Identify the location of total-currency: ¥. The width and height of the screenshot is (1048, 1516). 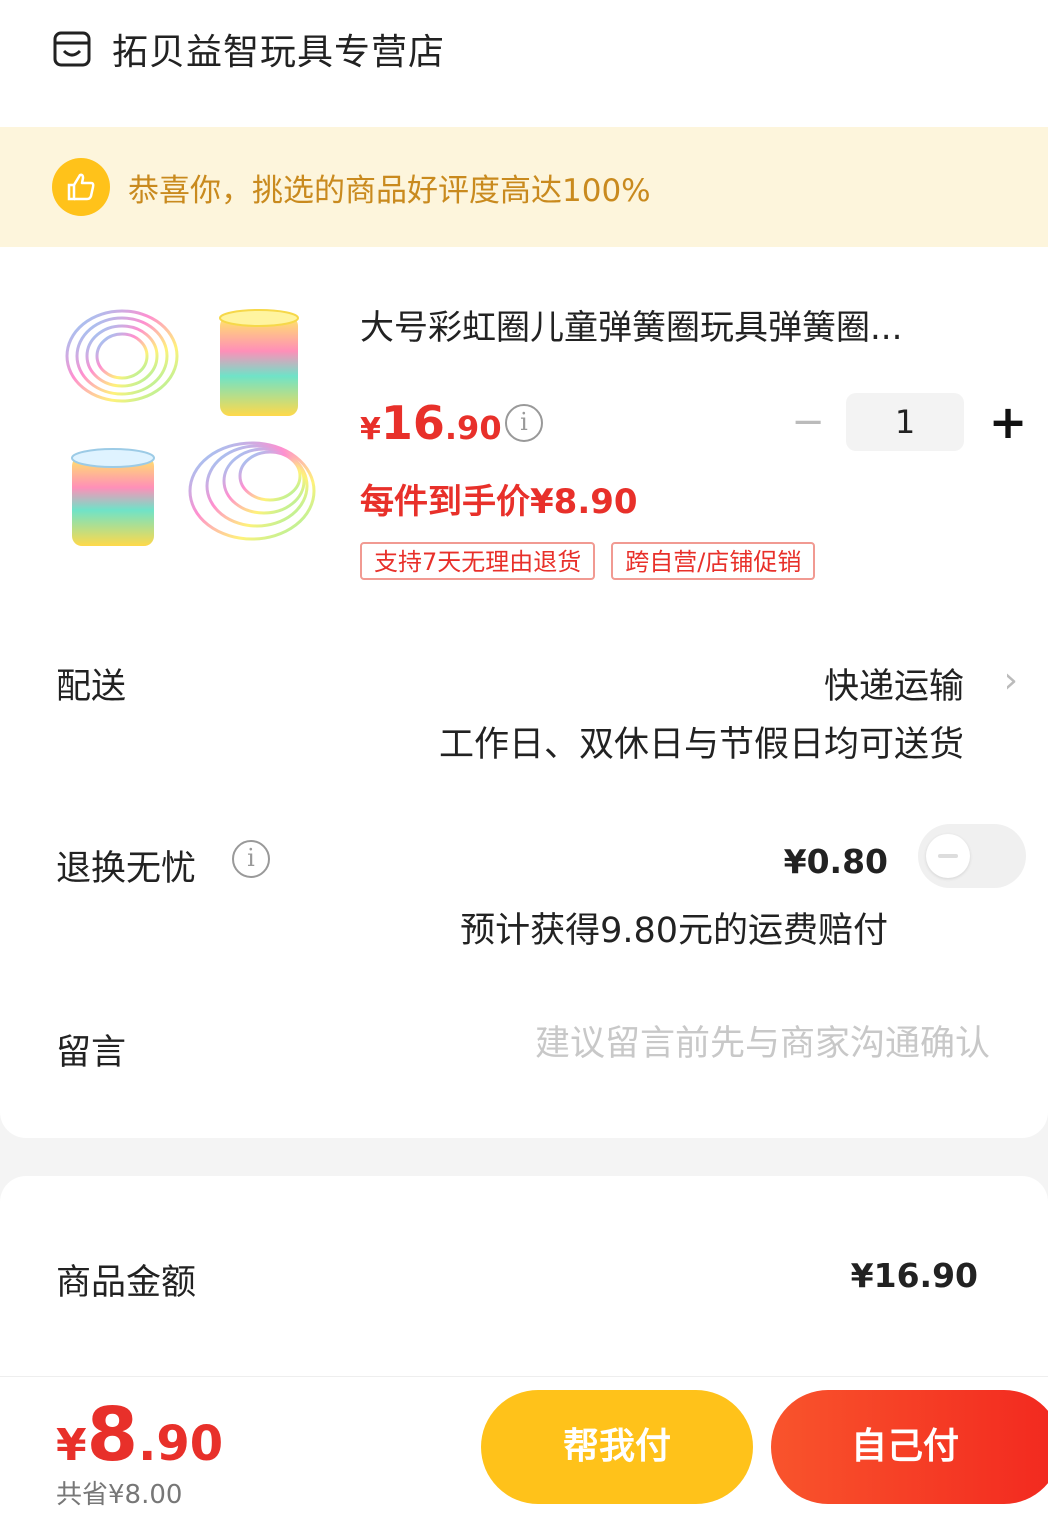
(71, 1445).